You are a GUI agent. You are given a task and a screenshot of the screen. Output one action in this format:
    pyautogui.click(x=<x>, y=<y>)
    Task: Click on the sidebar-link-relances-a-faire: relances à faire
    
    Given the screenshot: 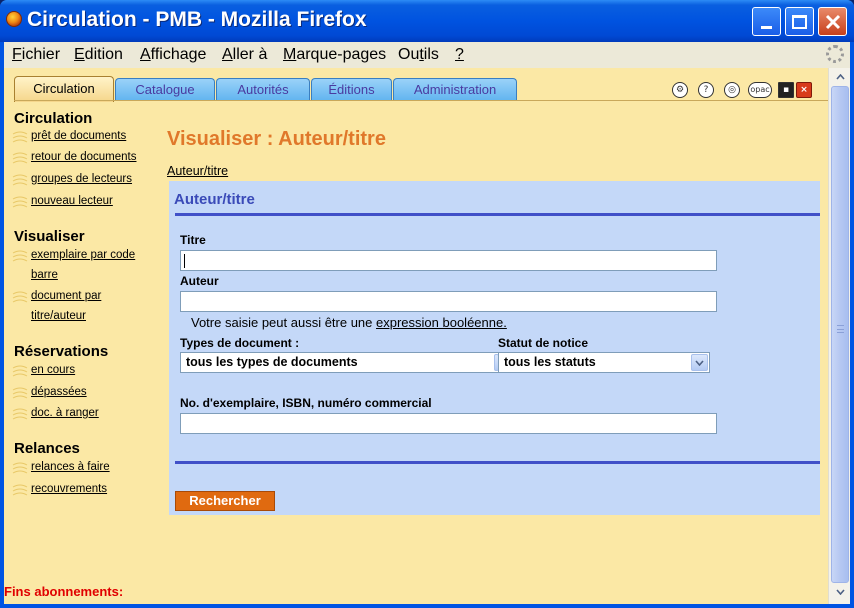 What is the action you would take?
    pyautogui.click(x=70, y=467)
    